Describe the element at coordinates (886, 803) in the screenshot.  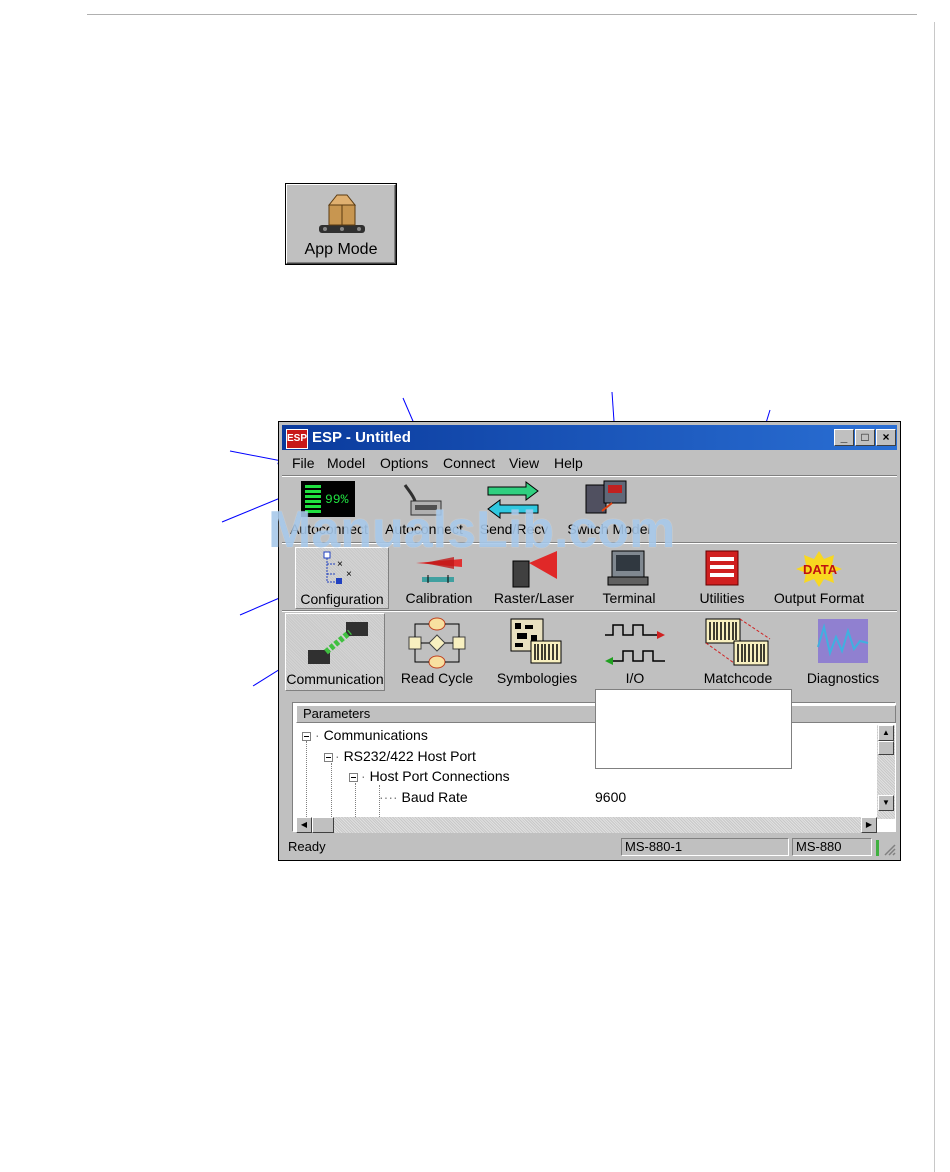
I see `scroll-down-button: ▼` at that location.